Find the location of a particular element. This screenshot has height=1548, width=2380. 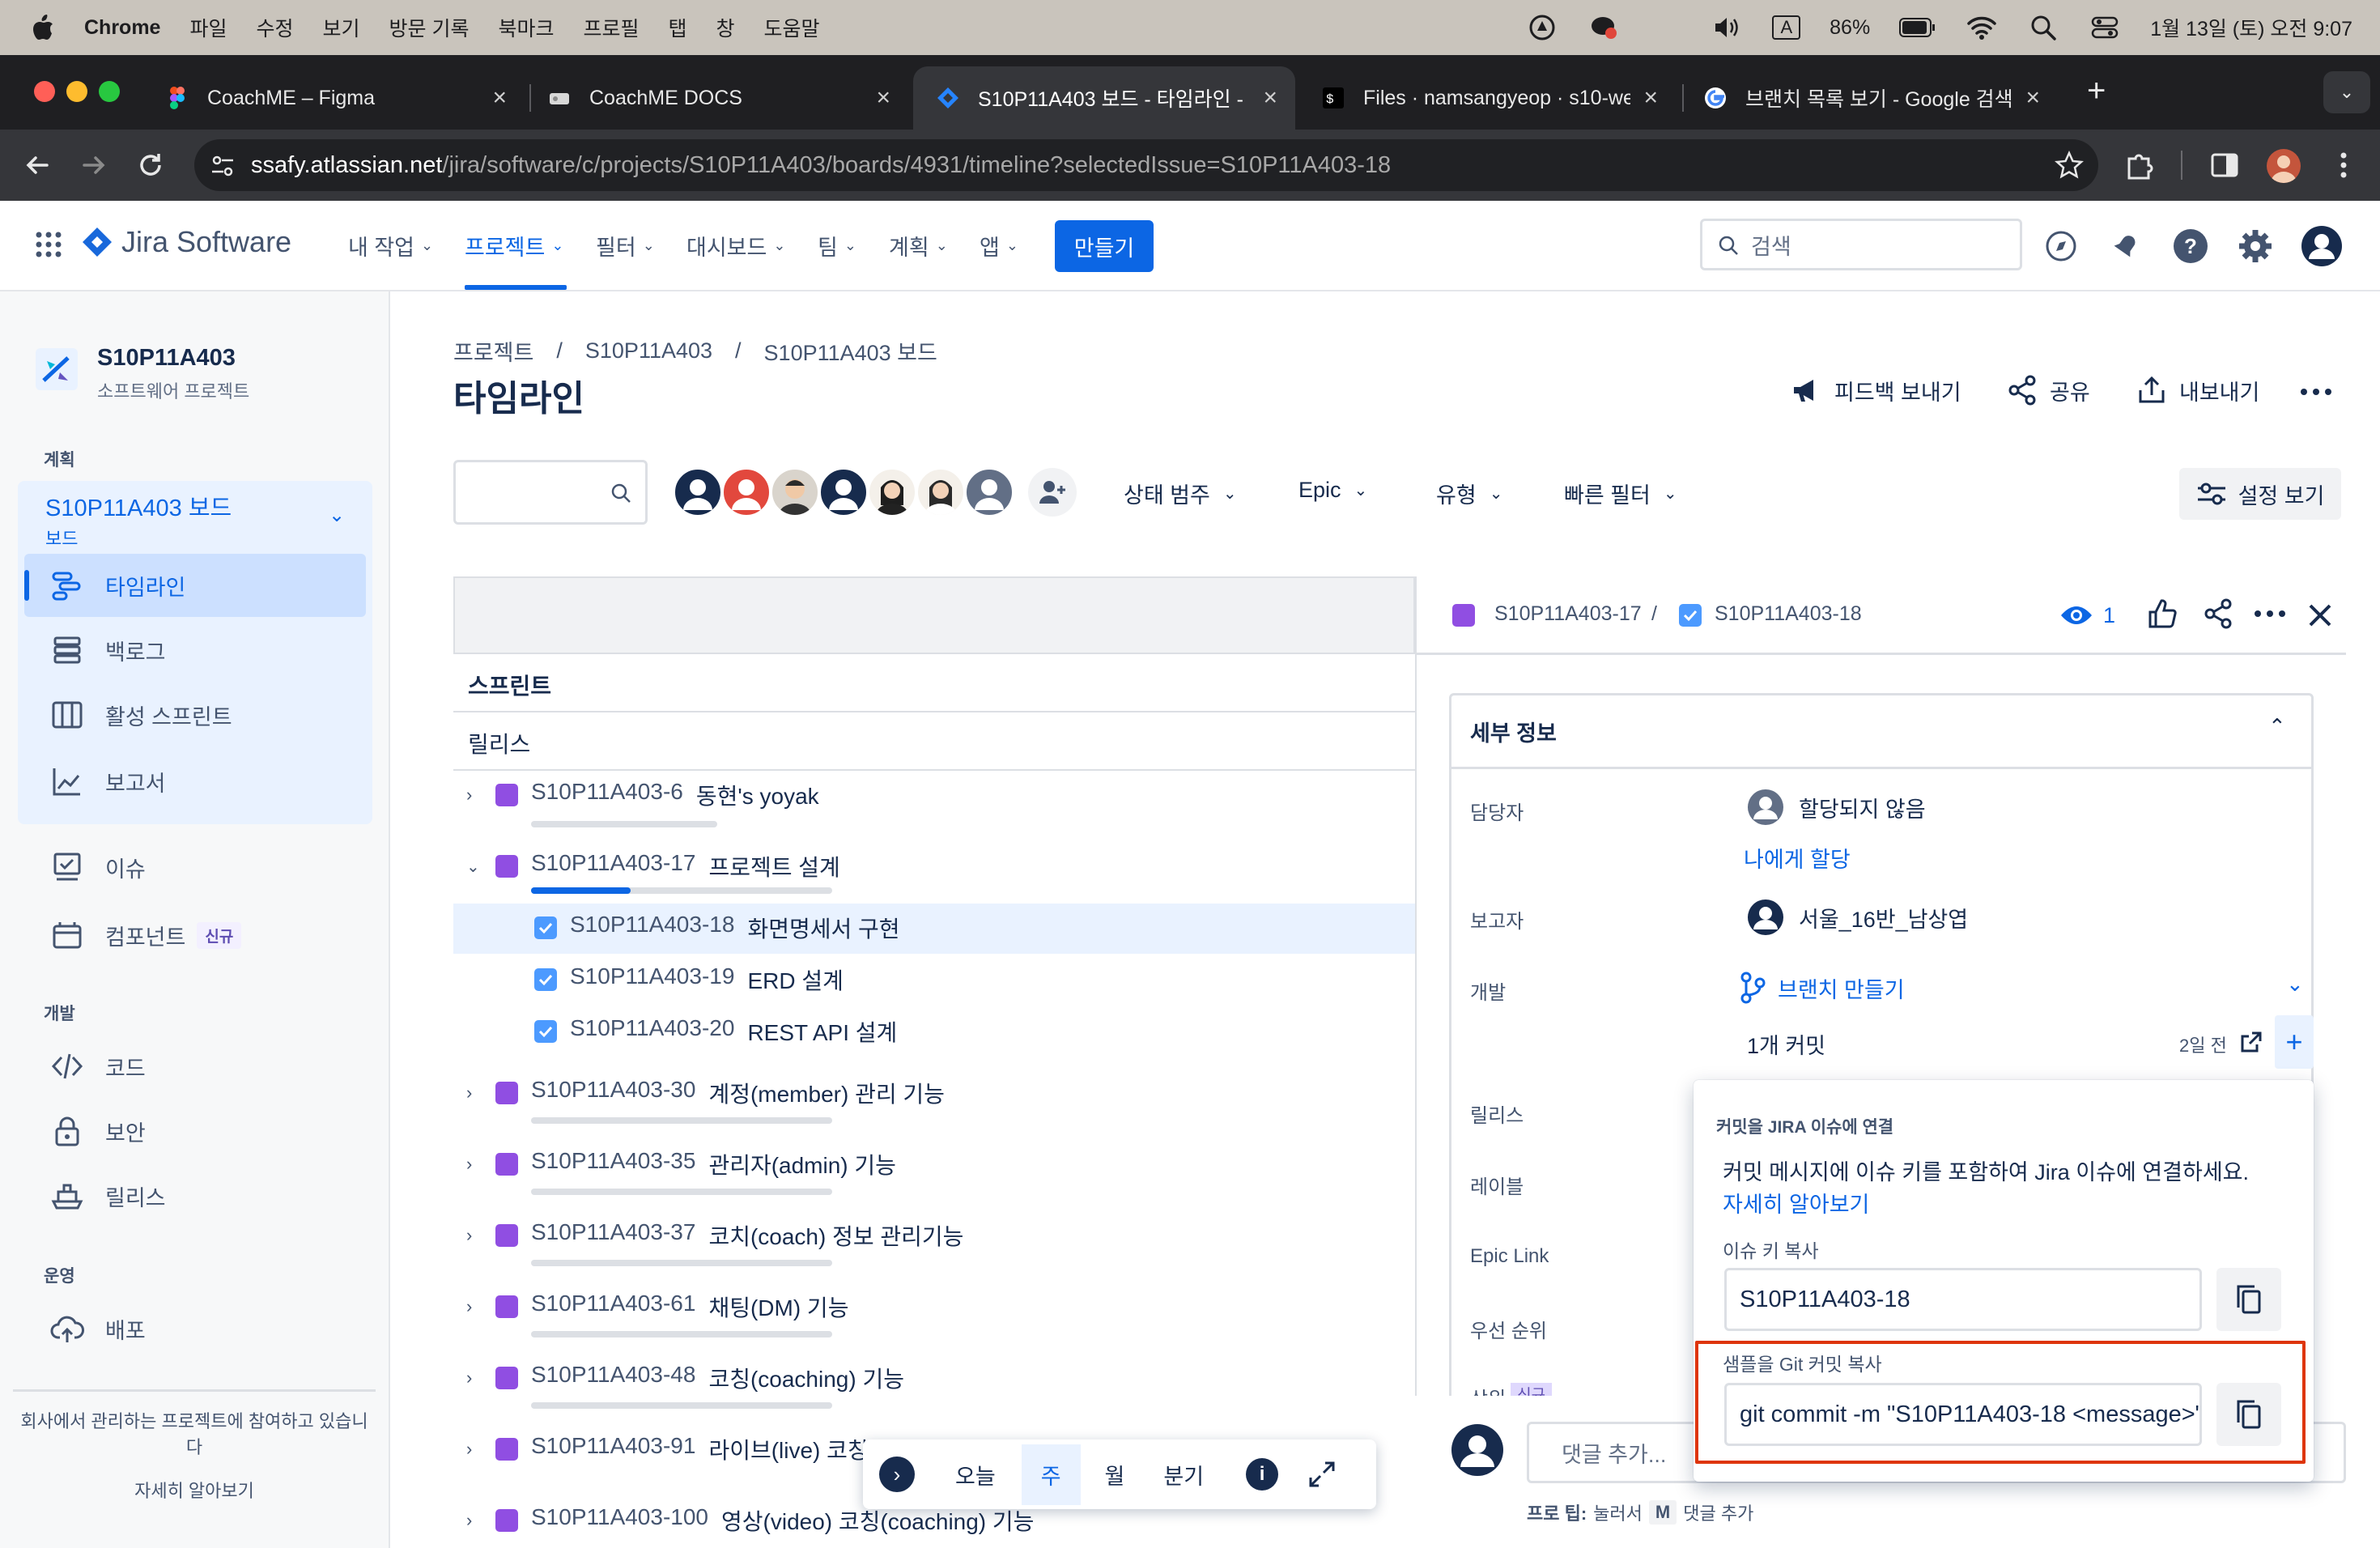

chat-status-icon is located at coordinates (1604, 27).